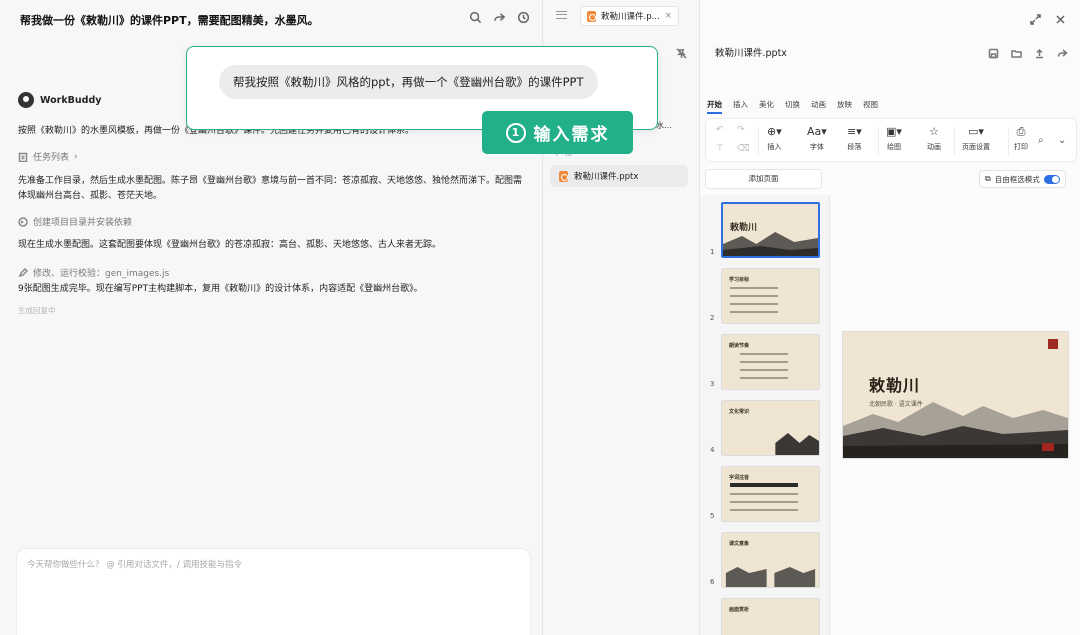  What do you see at coordinates (475, 17) in the screenshot?
I see `search-icon` at bounding box center [475, 17].